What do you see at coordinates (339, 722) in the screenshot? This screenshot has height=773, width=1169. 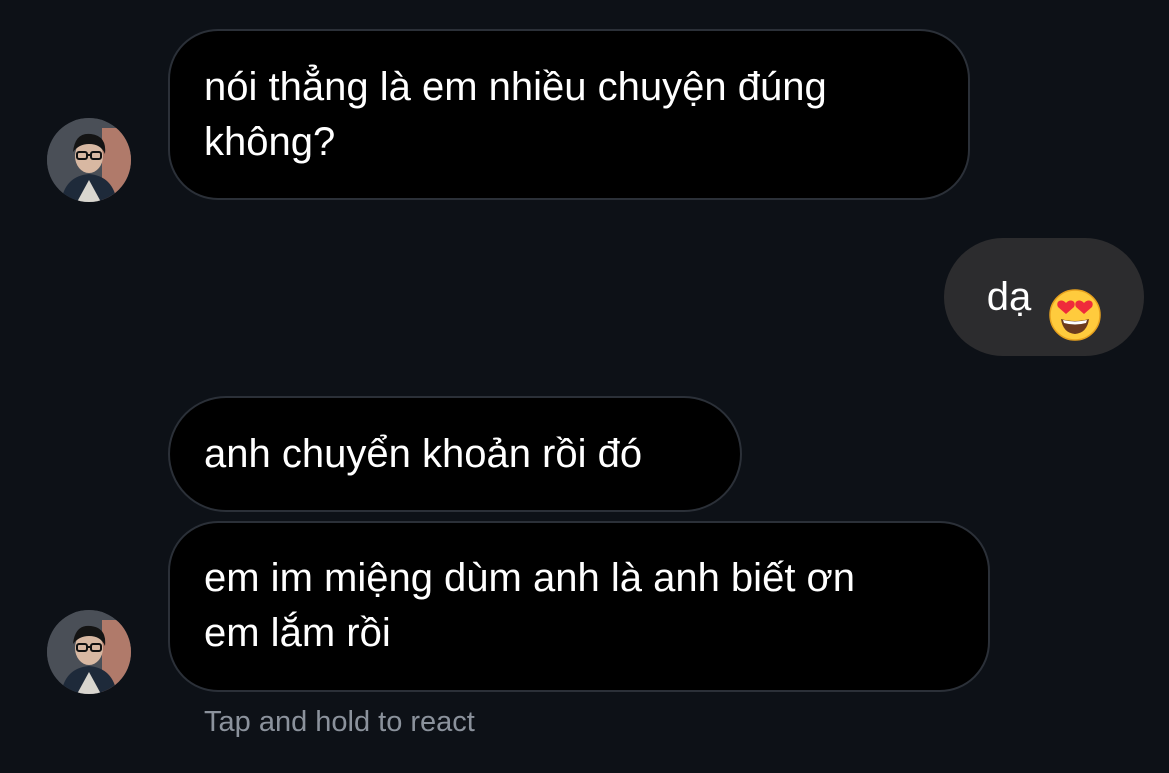 I see `react-hint: Tap and hold to react` at bounding box center [339, 722].